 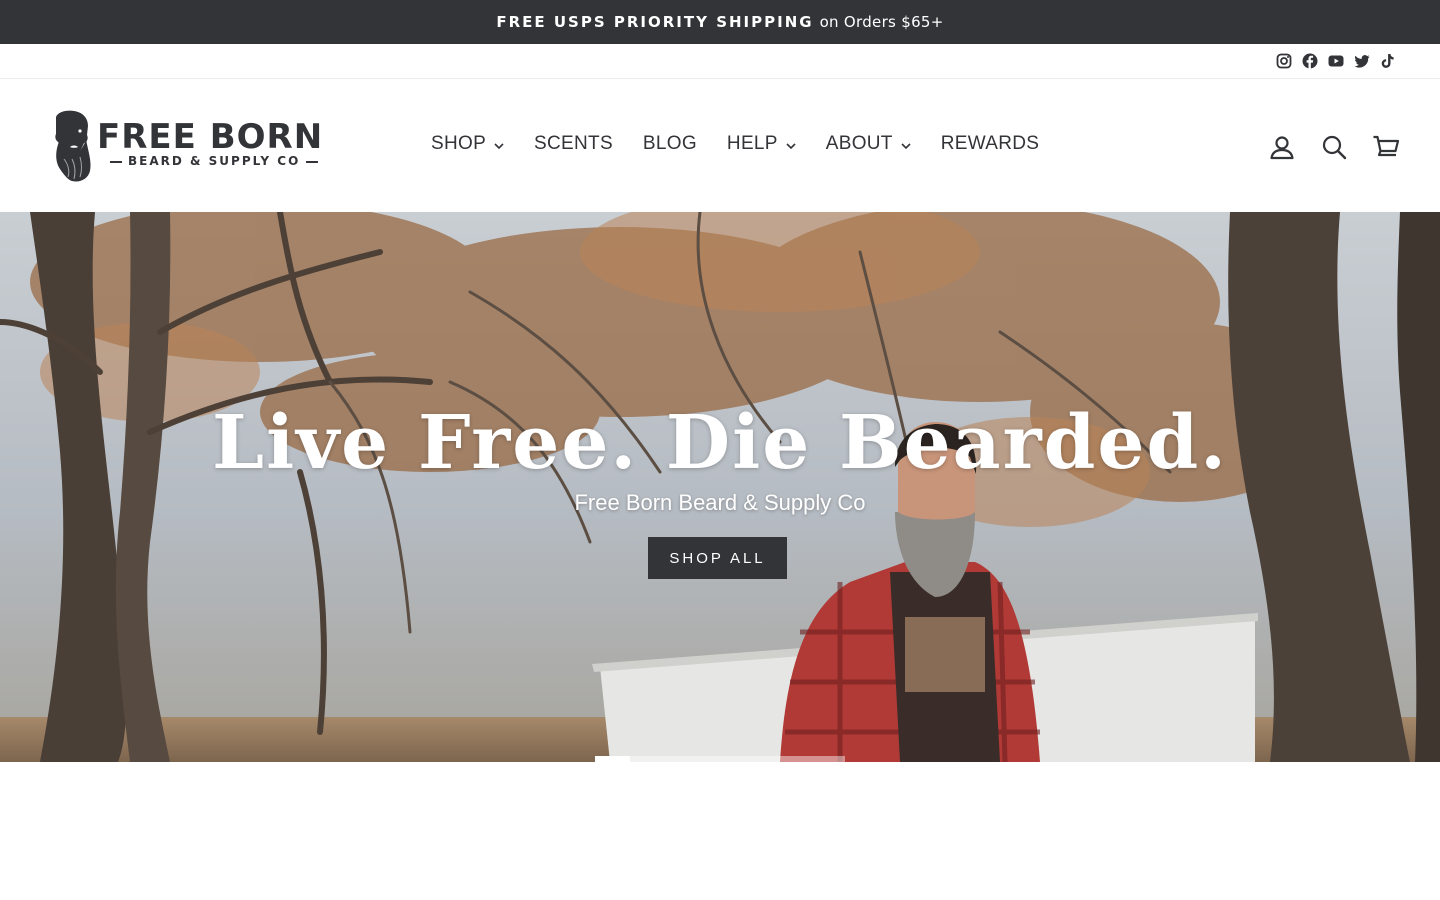 What do you see at coordinates (459, 143) in the screenshot?
I see `nav-item-label: SHOP` at bounding box center [459, 143].